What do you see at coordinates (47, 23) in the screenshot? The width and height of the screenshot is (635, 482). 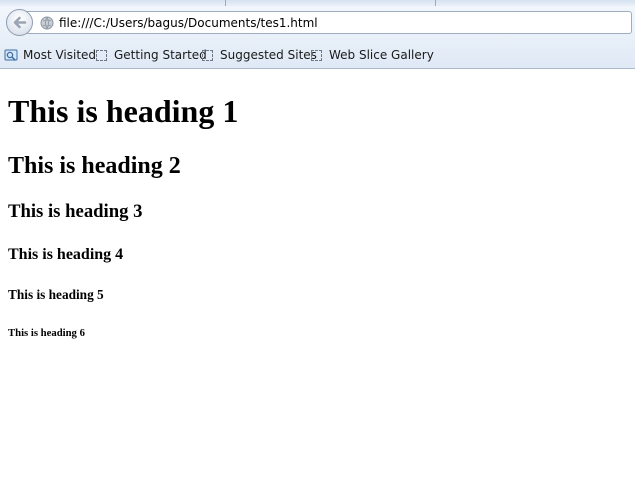 I see `globe-icon` at bounding box center [47, 23].